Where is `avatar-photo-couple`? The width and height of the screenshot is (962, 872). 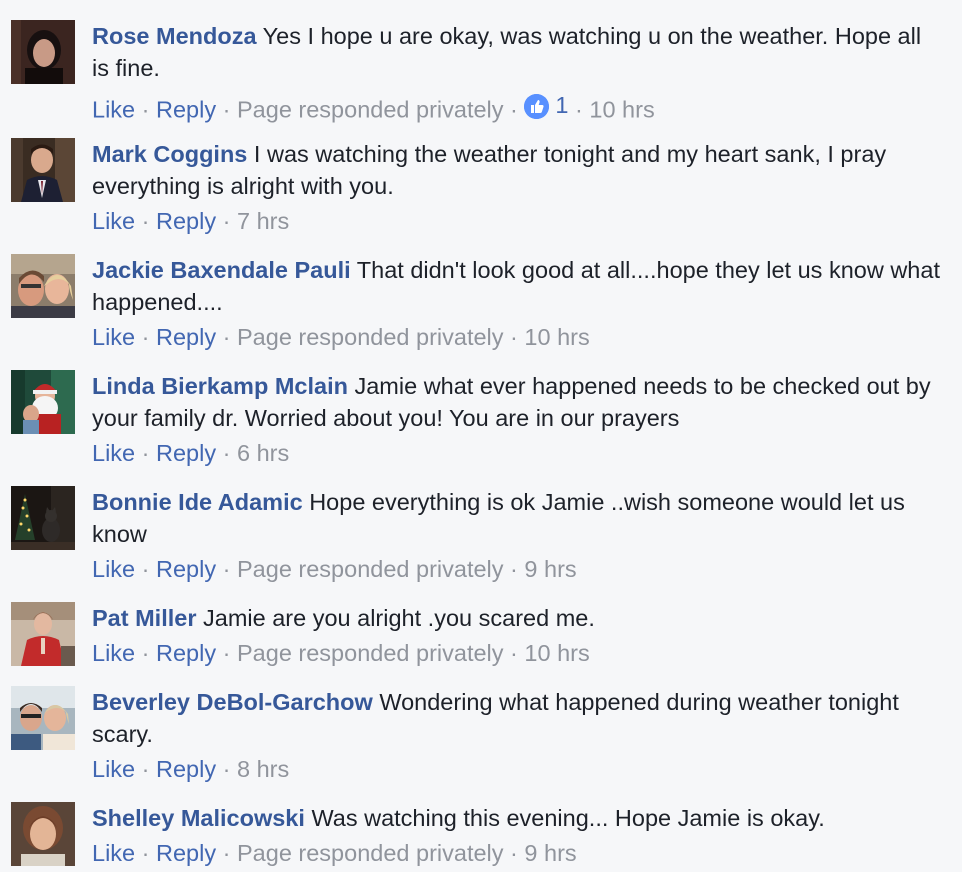
avatar-photo-couple is located at coordinates (43, 286).